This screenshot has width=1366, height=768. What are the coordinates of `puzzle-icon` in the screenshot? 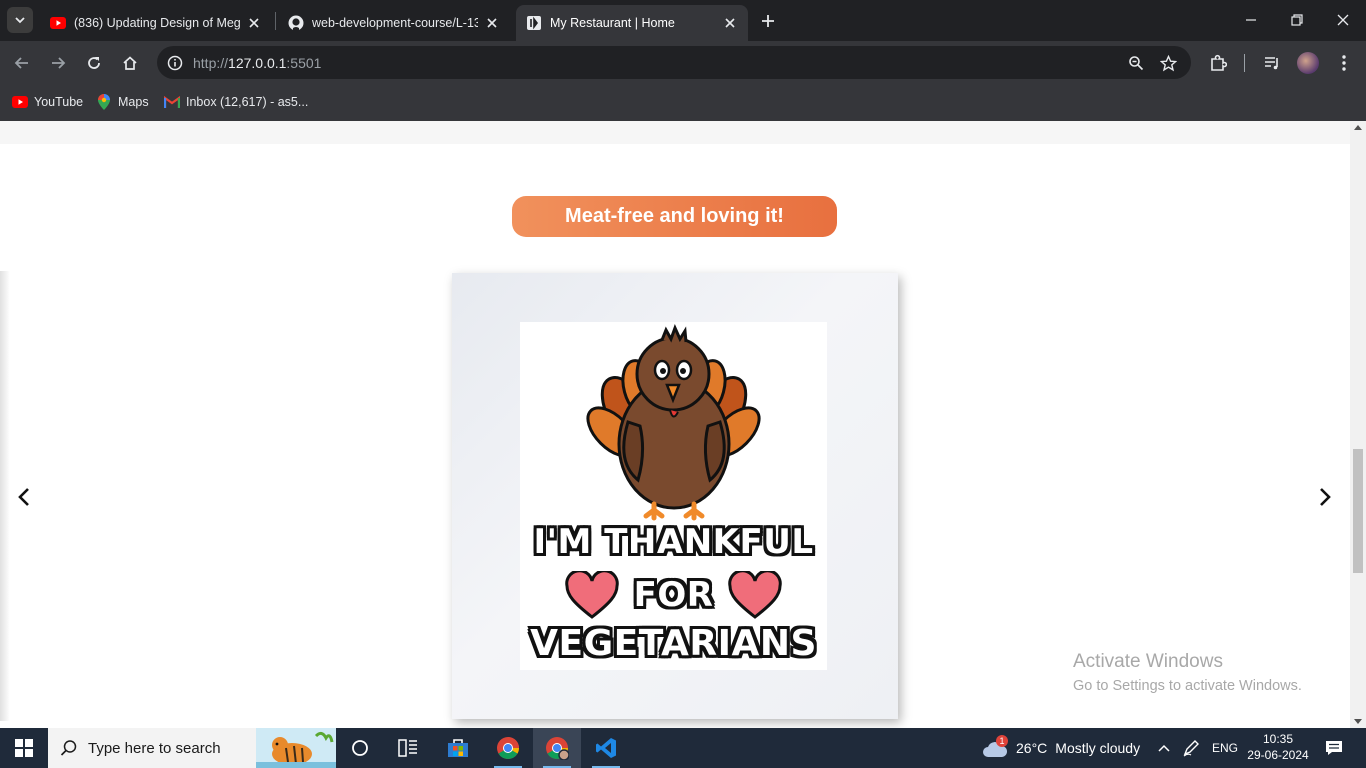 It's located at (1219, 62).